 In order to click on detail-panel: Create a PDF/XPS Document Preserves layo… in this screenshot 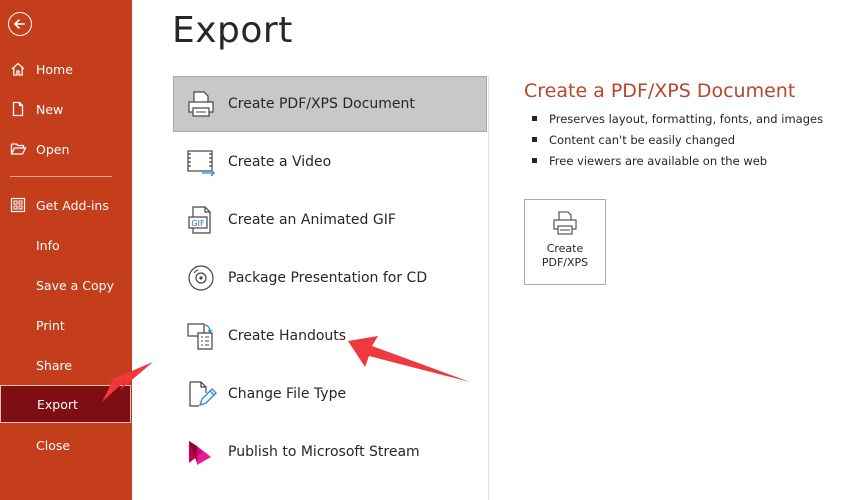, I will do `click(674, 125)`.